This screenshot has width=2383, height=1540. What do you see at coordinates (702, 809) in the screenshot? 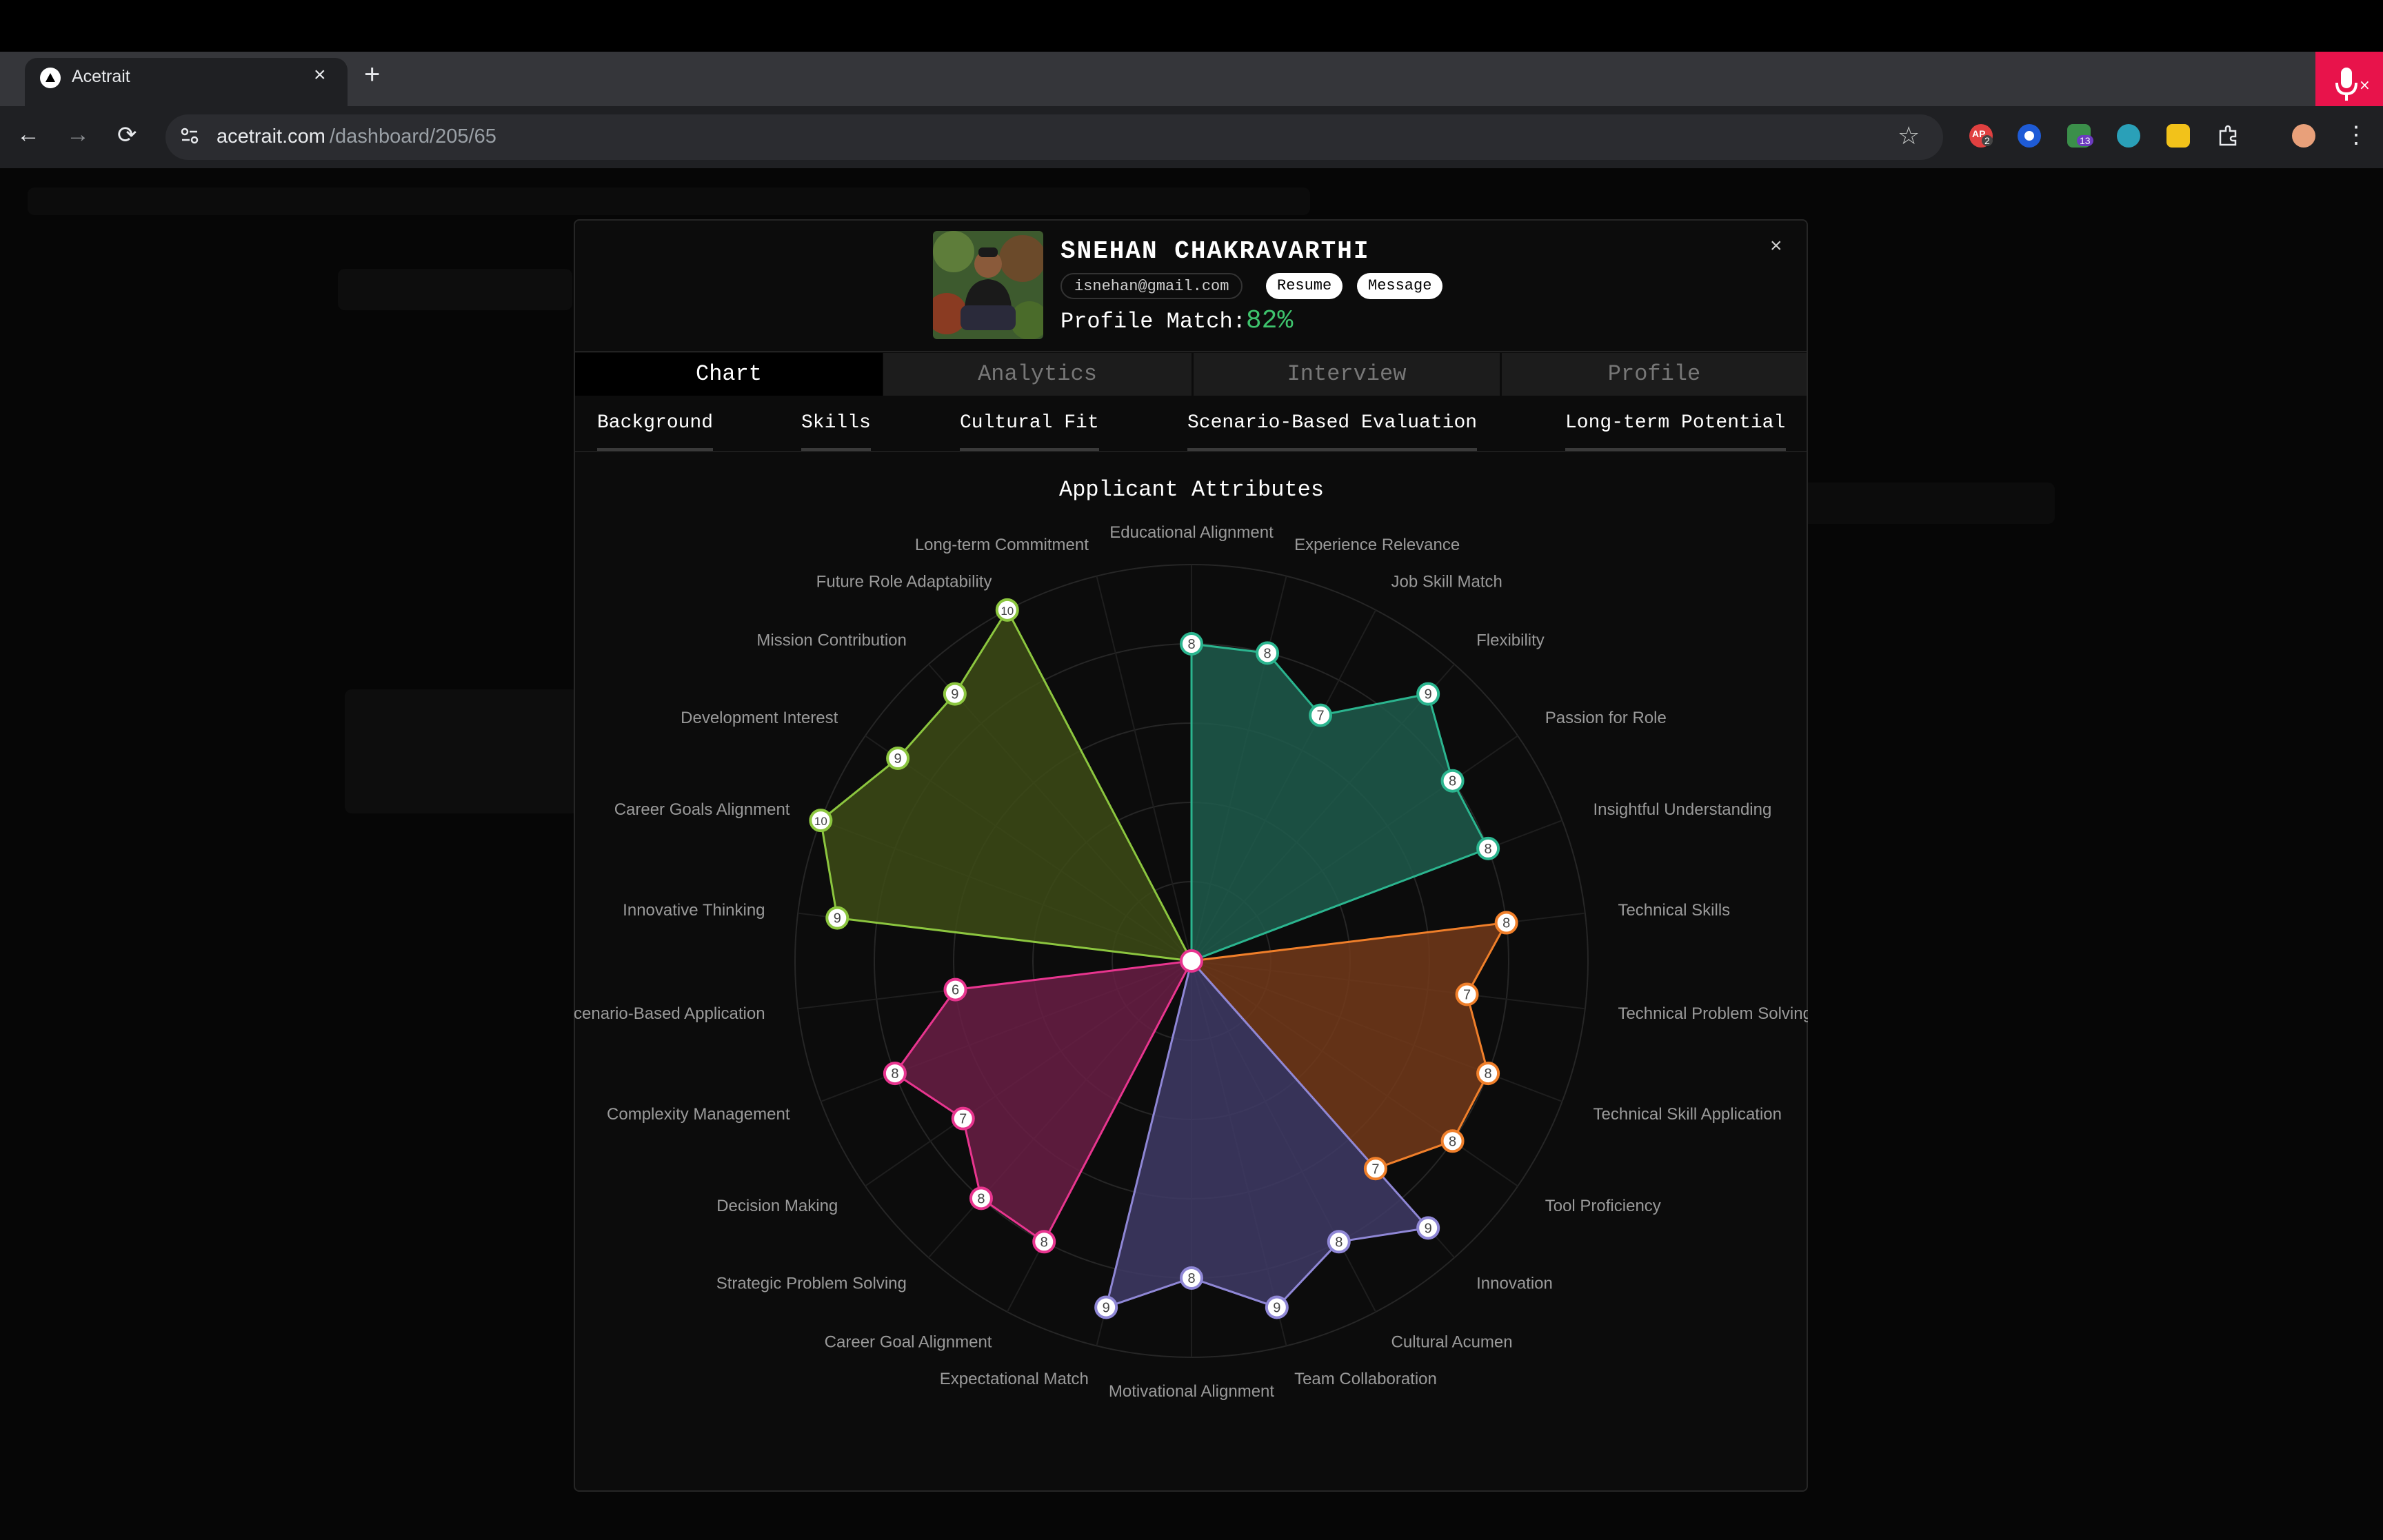
I see `radar-axis-label: Career Goals Alignment` at bounding box center [702, 809].